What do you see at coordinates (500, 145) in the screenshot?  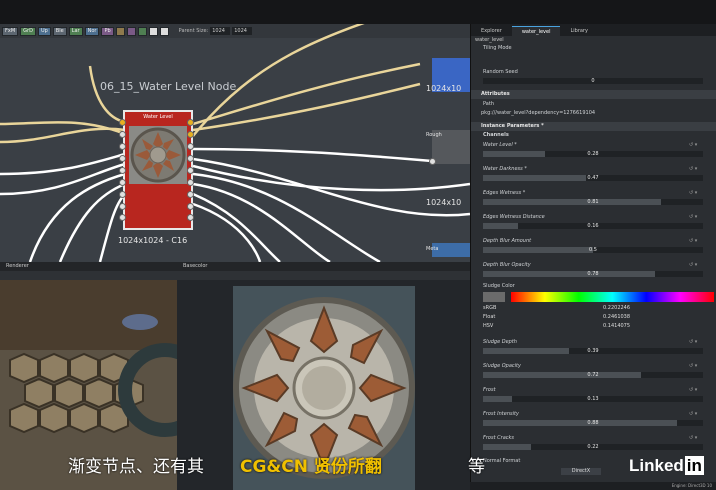 I see `param-label: Water Level *` at bounding box center [500, 145].